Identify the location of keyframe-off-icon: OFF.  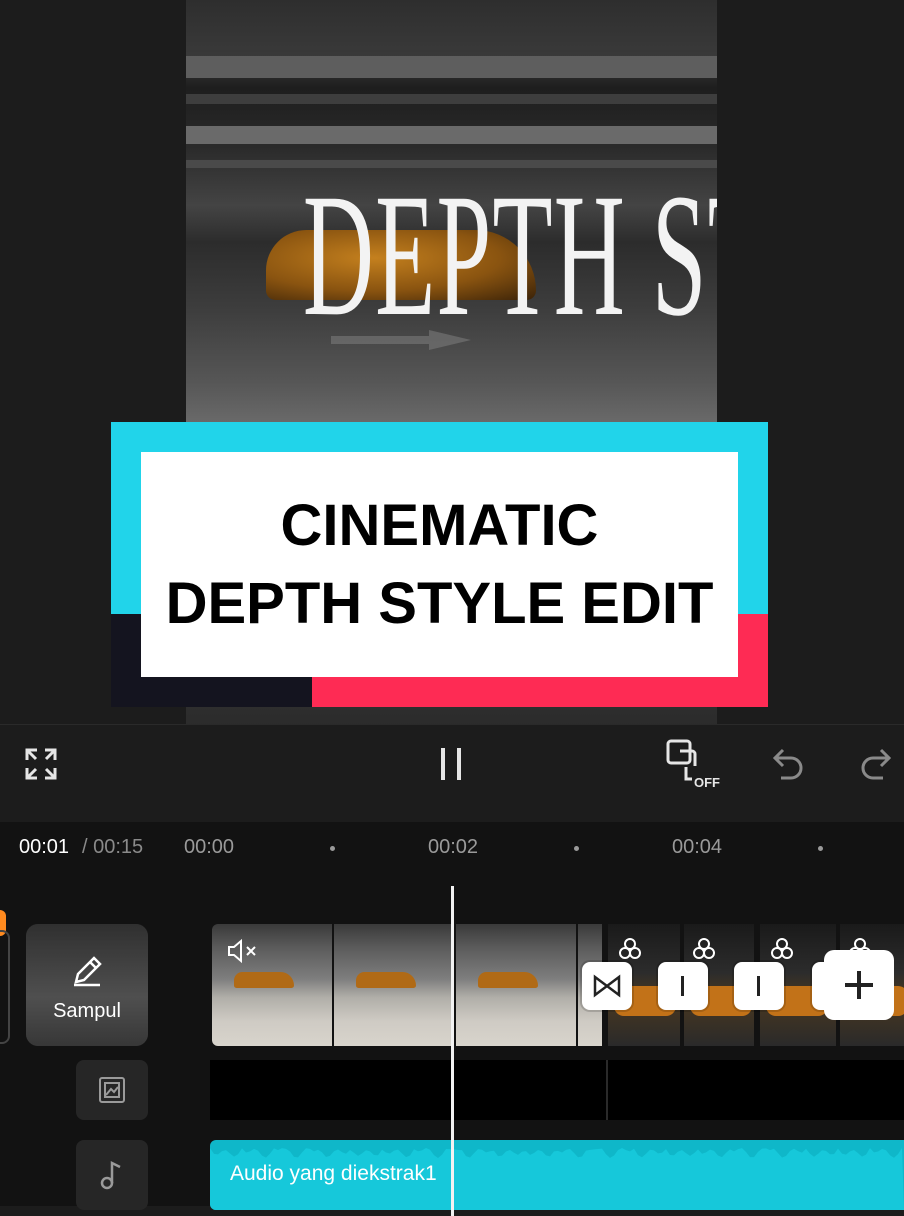
(693, 764).